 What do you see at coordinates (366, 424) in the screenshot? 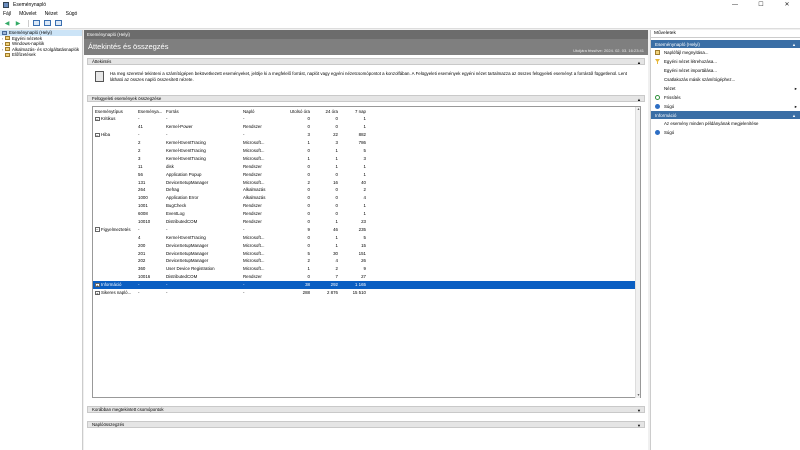
I see `section-log-summary: Naplóösszegzés ▼` at bounding box center [366, 424].